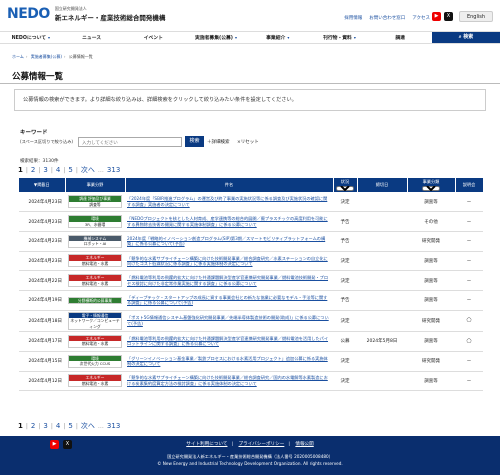 The height and width of the screenshot is (475, 500). Describe the element at coordinates (387, 18) in the screenshot. I see `contact-link: お問い合わせ窓口` at that location.